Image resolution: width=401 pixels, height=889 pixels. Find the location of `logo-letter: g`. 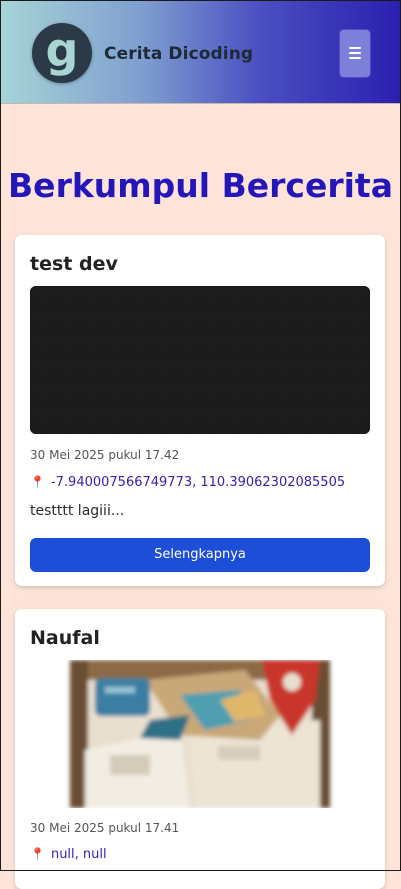

logo-letter: g is located at coordinates (62, 50).